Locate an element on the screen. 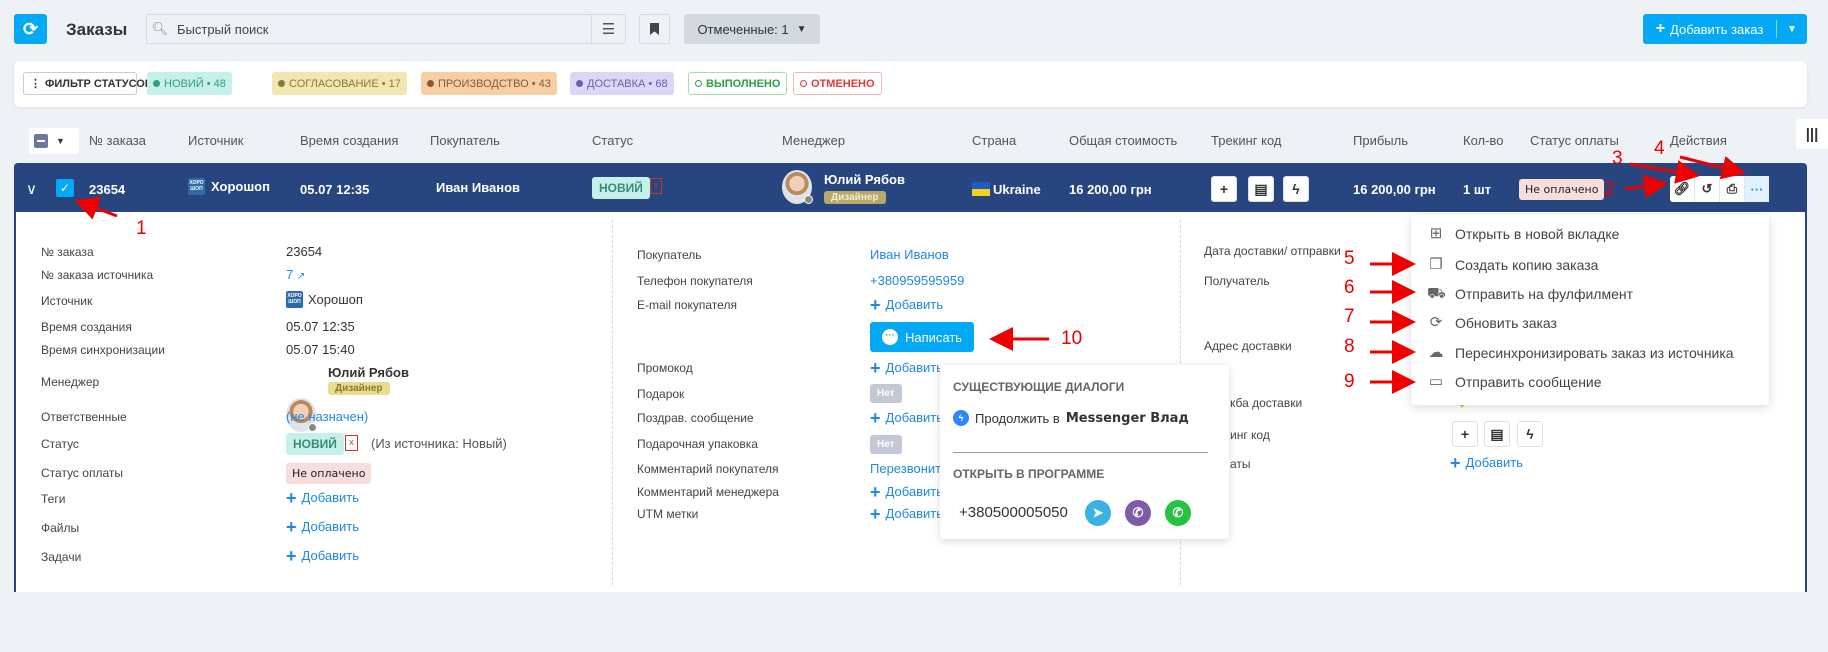 This screenshot has height=652, width=1828. annotation-4: 4 is located at coordinates (1659, 148).